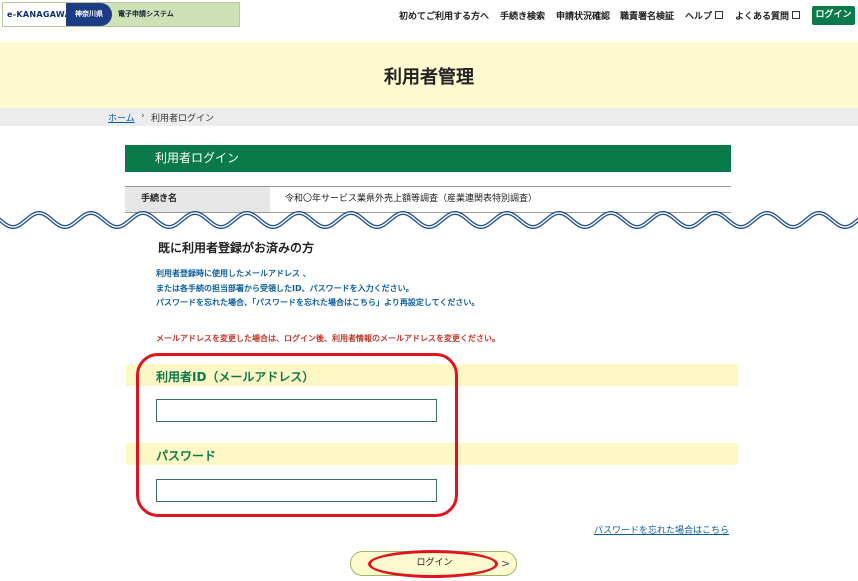 This screenshot has height=581, width=858. Describe the element at coordinates (428, 158) in the screenshot. I see `section-heading: 利用者ログイン` at that location.